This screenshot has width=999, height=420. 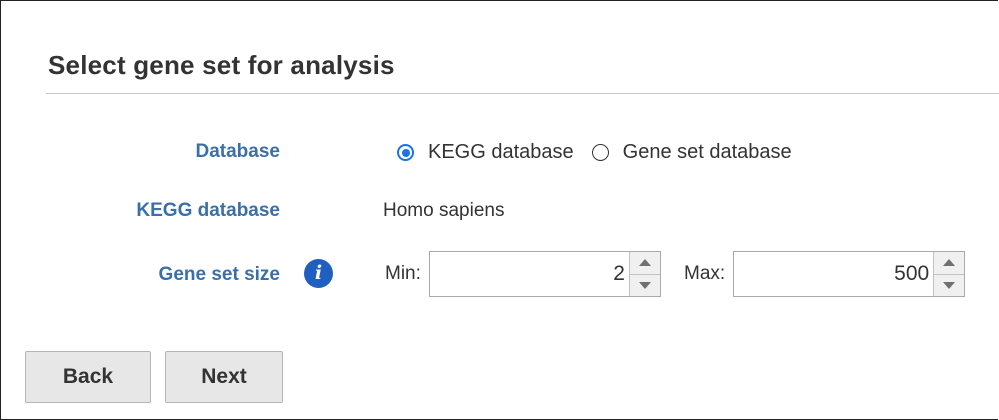 I want to click on max-decrement-button, so click(x=949, y=284).